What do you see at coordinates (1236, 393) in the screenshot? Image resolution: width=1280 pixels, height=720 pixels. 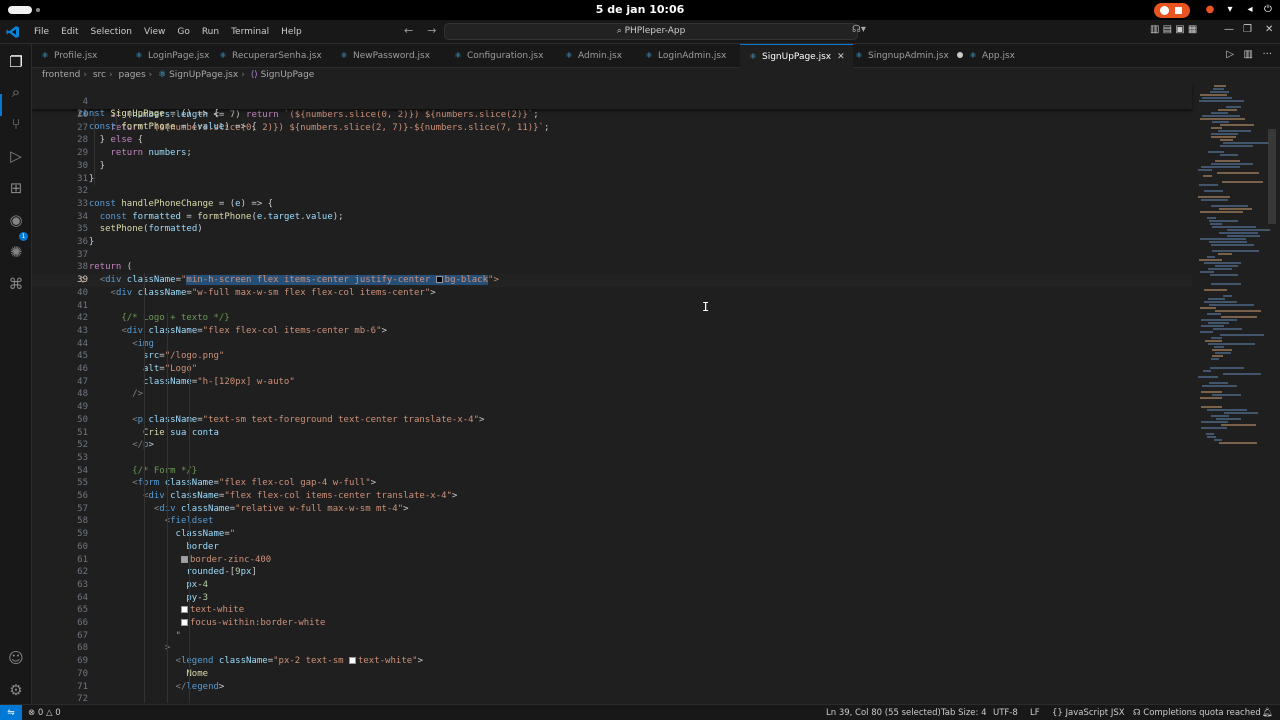 I see `minimap` at bounding box center [1236, 393].